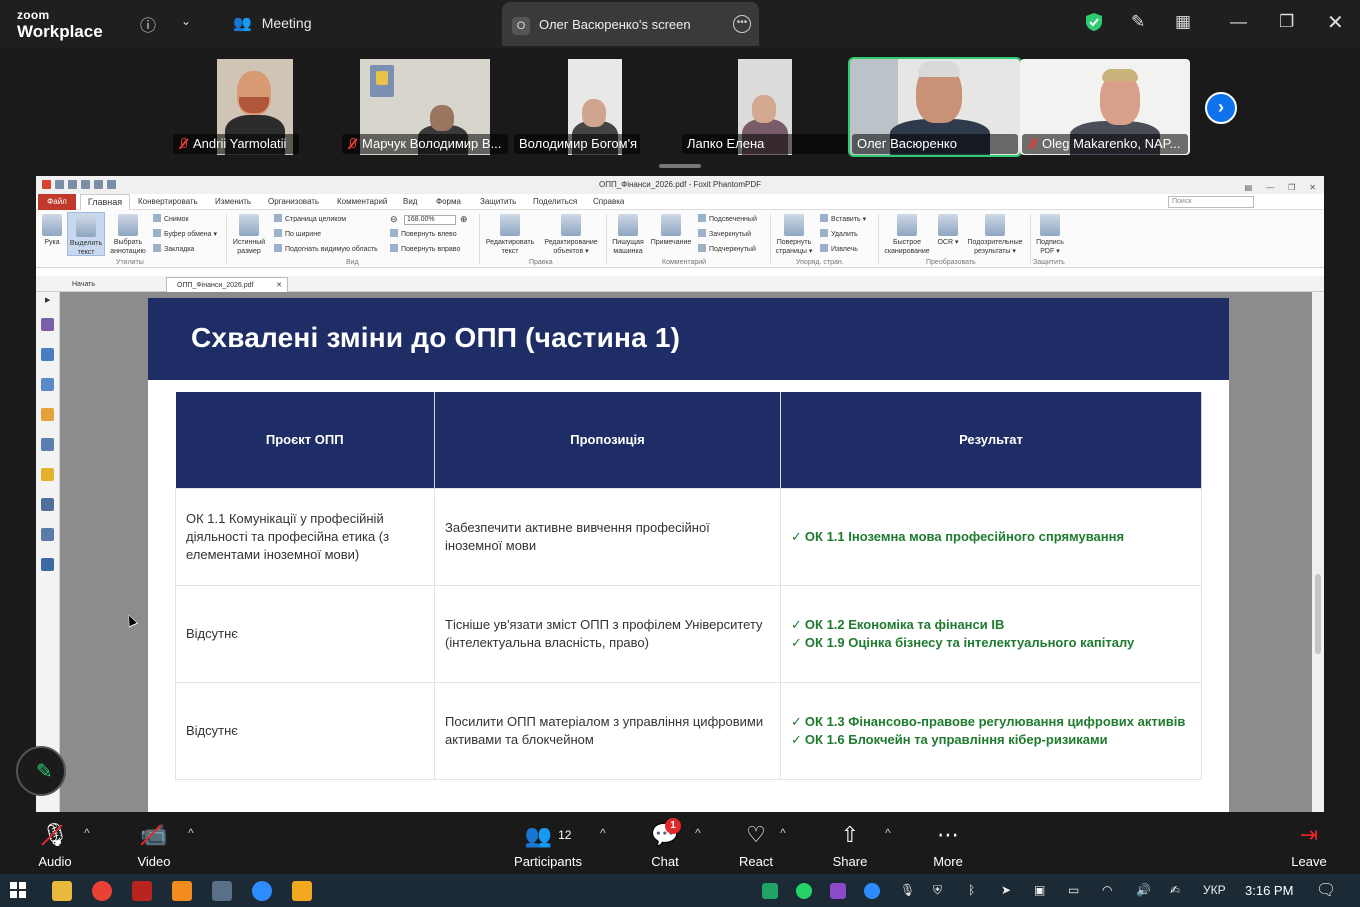 This screenshot has height=907, width=1360. I want to click on expand-panel-icon: ▶, so click(47, 300).